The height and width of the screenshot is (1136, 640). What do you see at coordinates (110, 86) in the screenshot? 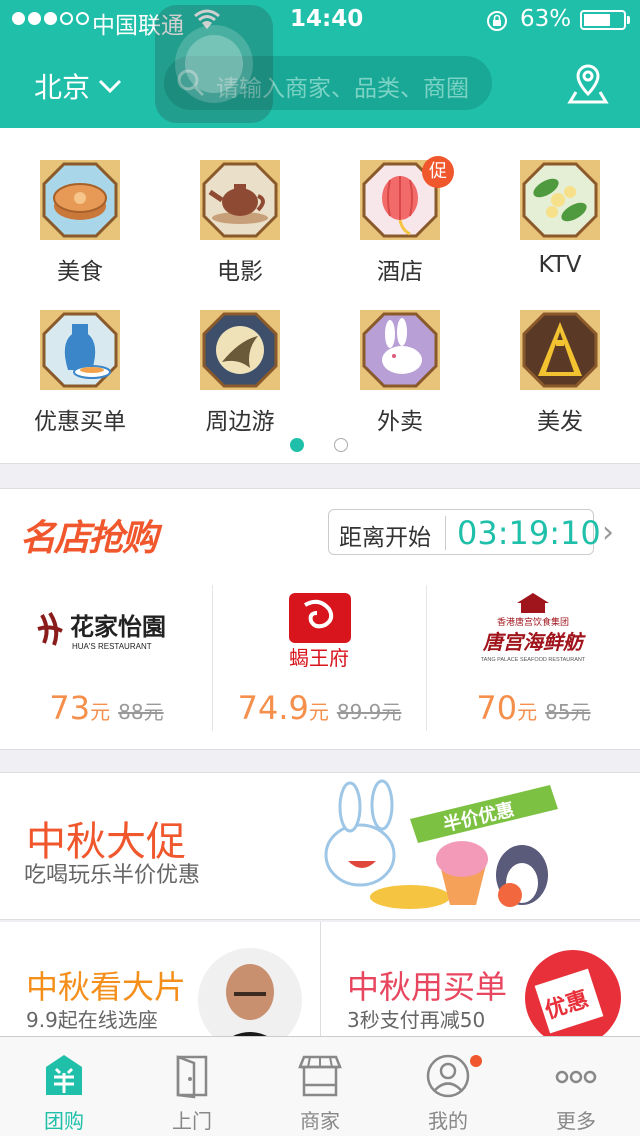
I see `chevron-down-icon` at bounding box center [110, 86].